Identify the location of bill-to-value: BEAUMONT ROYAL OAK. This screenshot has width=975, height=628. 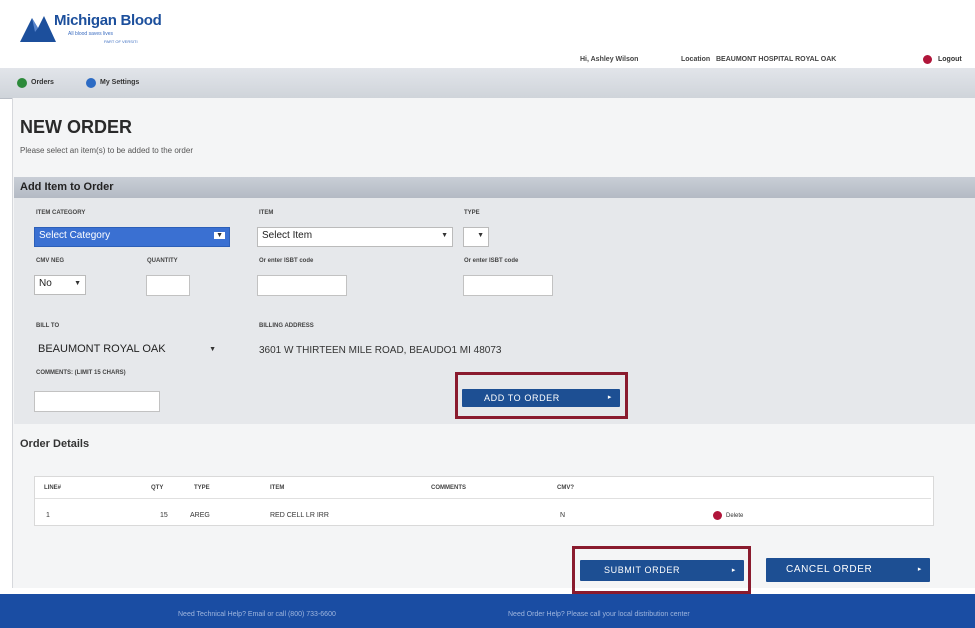
(102, 349).